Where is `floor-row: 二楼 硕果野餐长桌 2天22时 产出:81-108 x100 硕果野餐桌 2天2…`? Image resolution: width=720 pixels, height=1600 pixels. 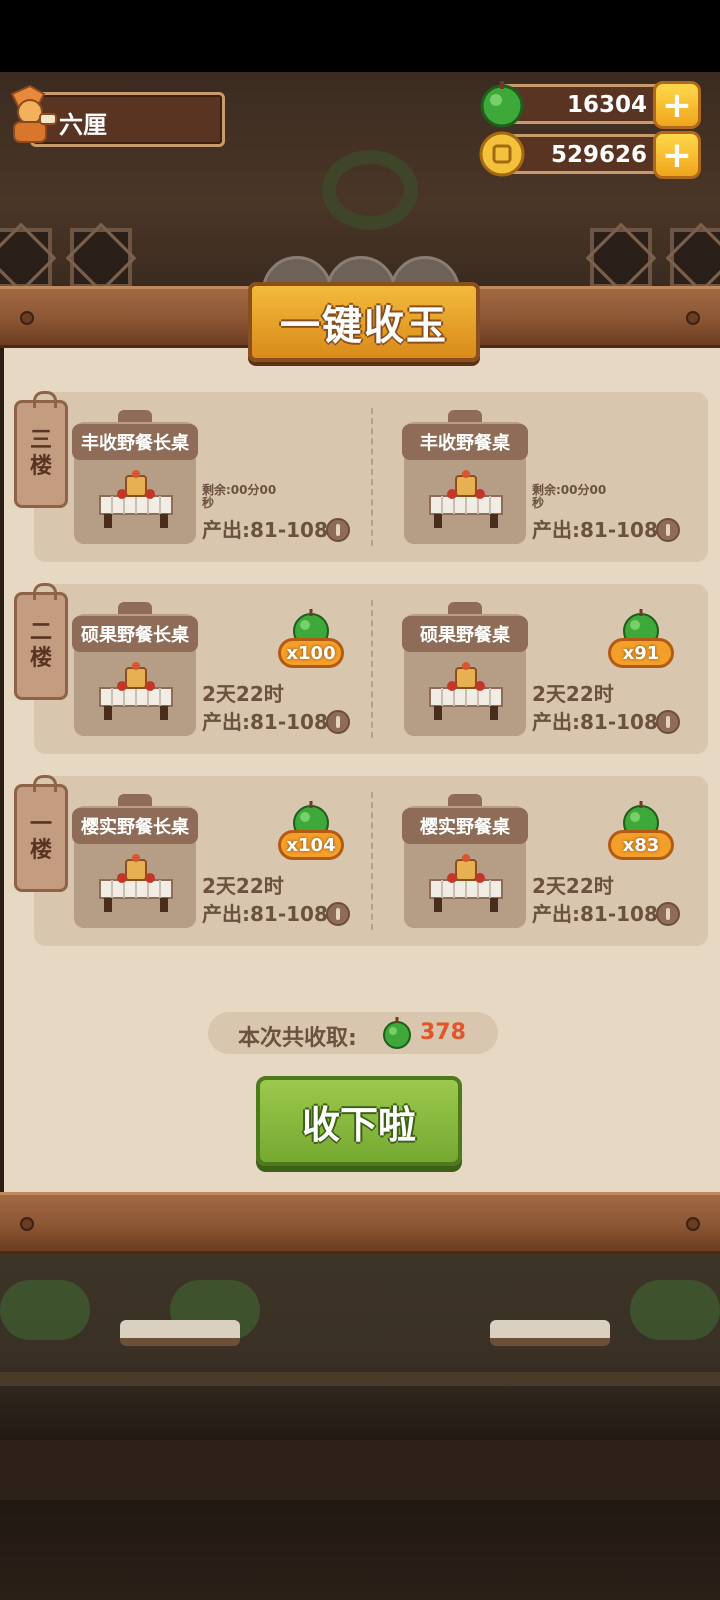 floor-row: 二楼 硕果野餐长桌 2天22时 产出:81-108 x100 硕果野餐桌 2天2… is located at coordinates (361, 668).